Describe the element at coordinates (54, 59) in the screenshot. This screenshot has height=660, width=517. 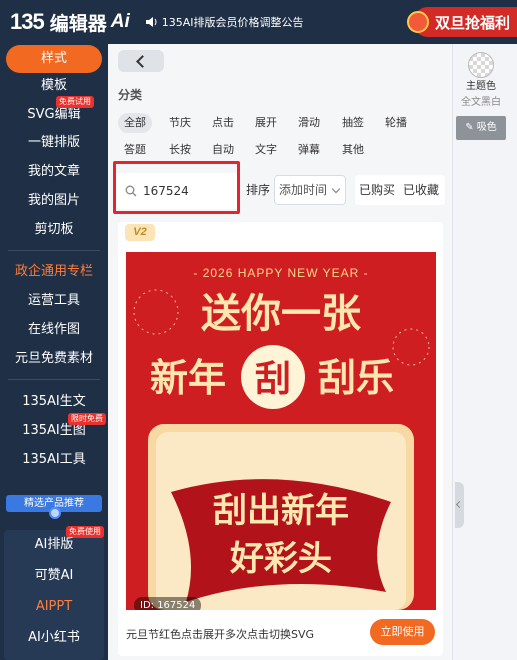
I see `sidebar-item-styles: 样式` at that location.